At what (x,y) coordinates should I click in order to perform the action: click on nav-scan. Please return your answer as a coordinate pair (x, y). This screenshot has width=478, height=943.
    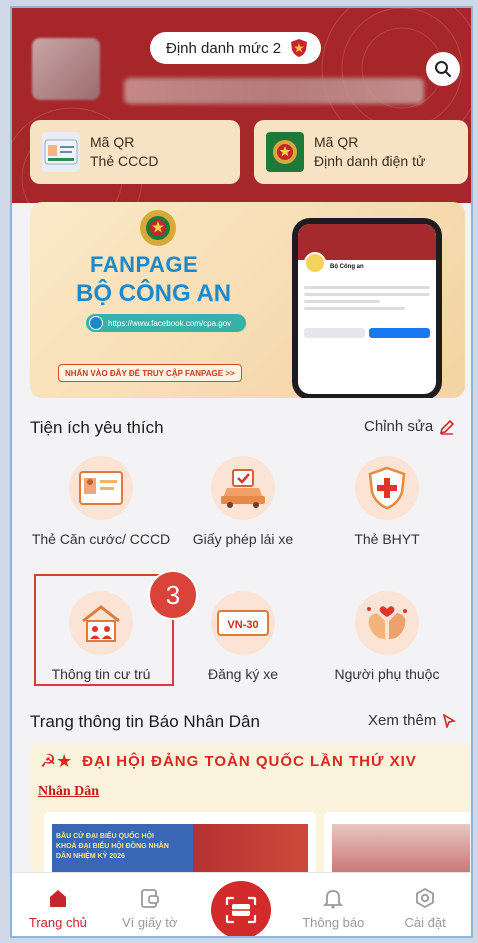
    Looking at the image, I should click on (242, 904).